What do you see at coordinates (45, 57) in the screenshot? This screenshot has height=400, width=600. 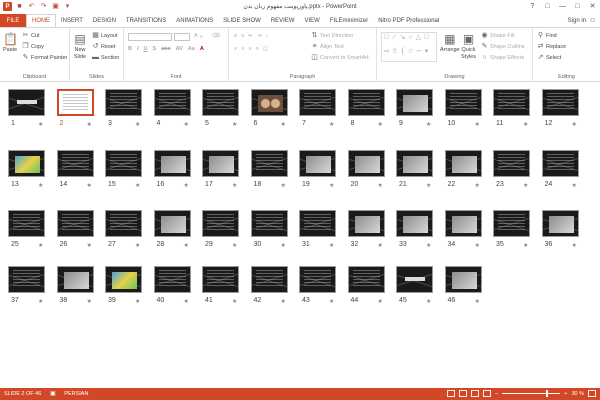 I see `format-painter-button: ✎ Format Painter` at bounding box center [45, 57].